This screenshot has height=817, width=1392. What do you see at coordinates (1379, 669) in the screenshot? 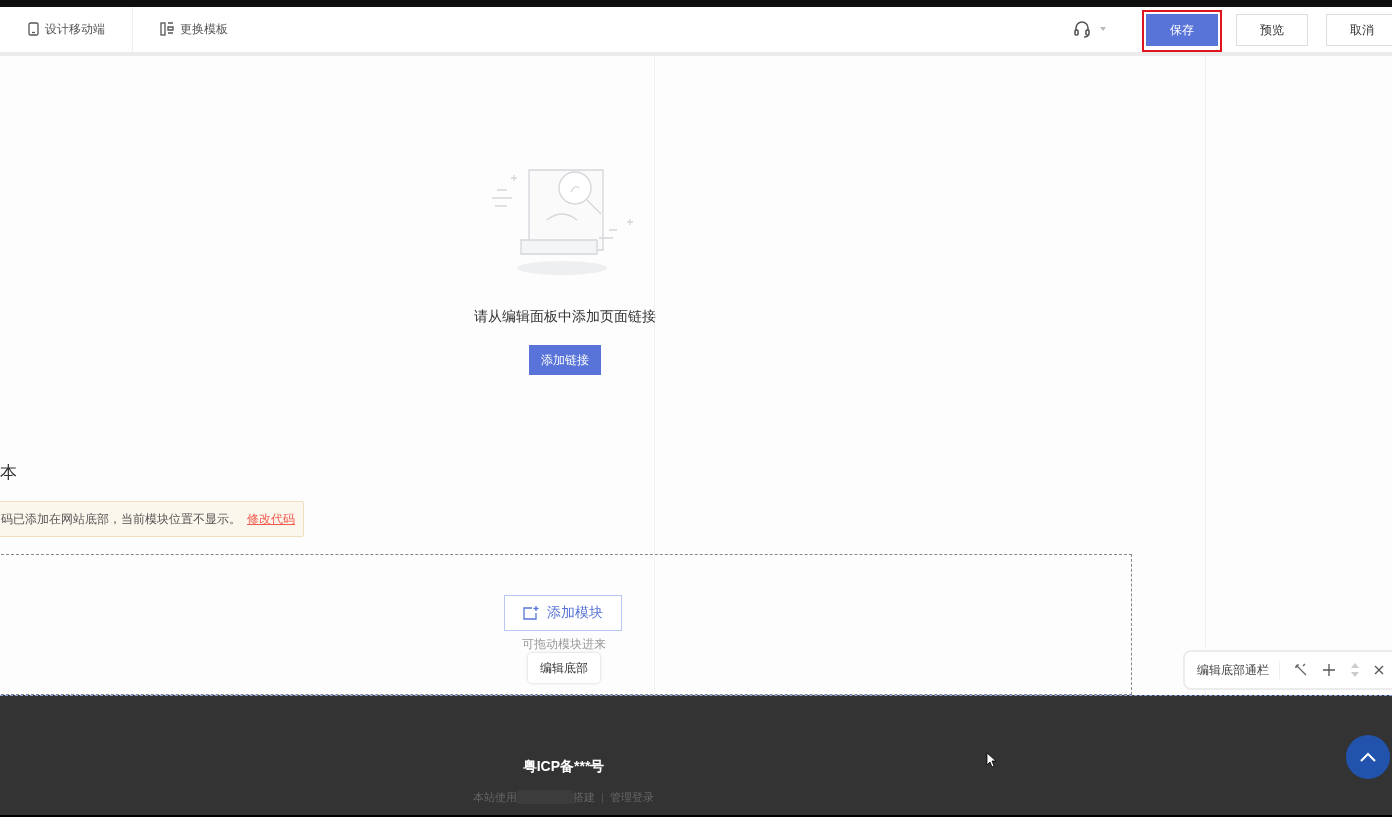
I see `close-icon` at bounding box center [1379, 669].